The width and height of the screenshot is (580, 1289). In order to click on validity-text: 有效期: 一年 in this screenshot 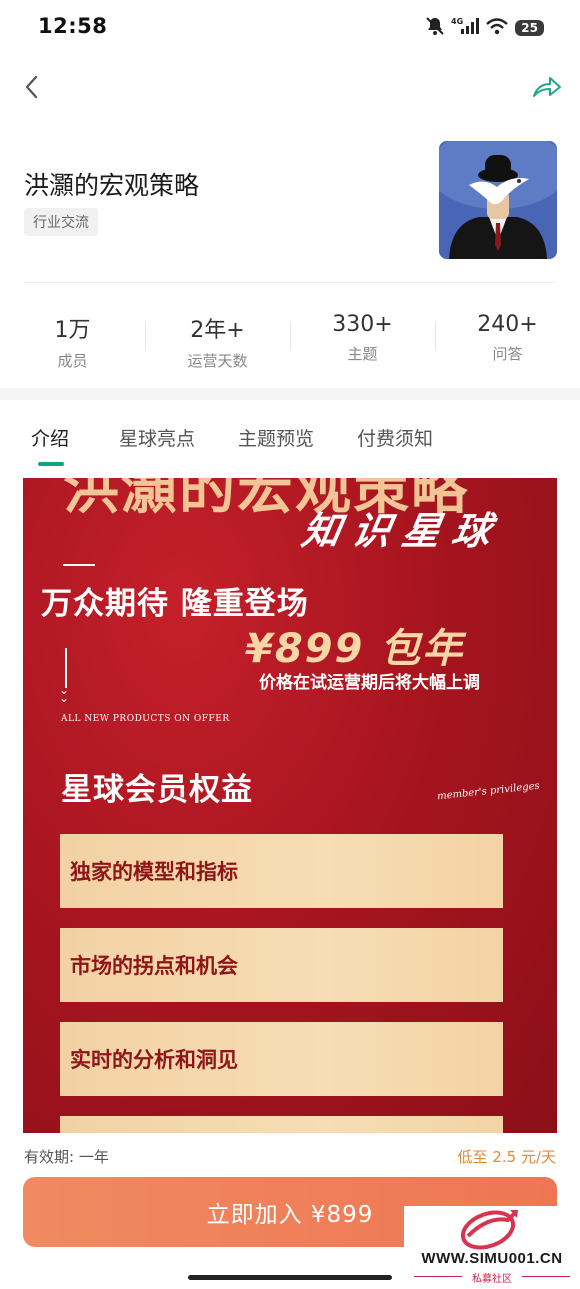, I will do `click(66, 1157)`.